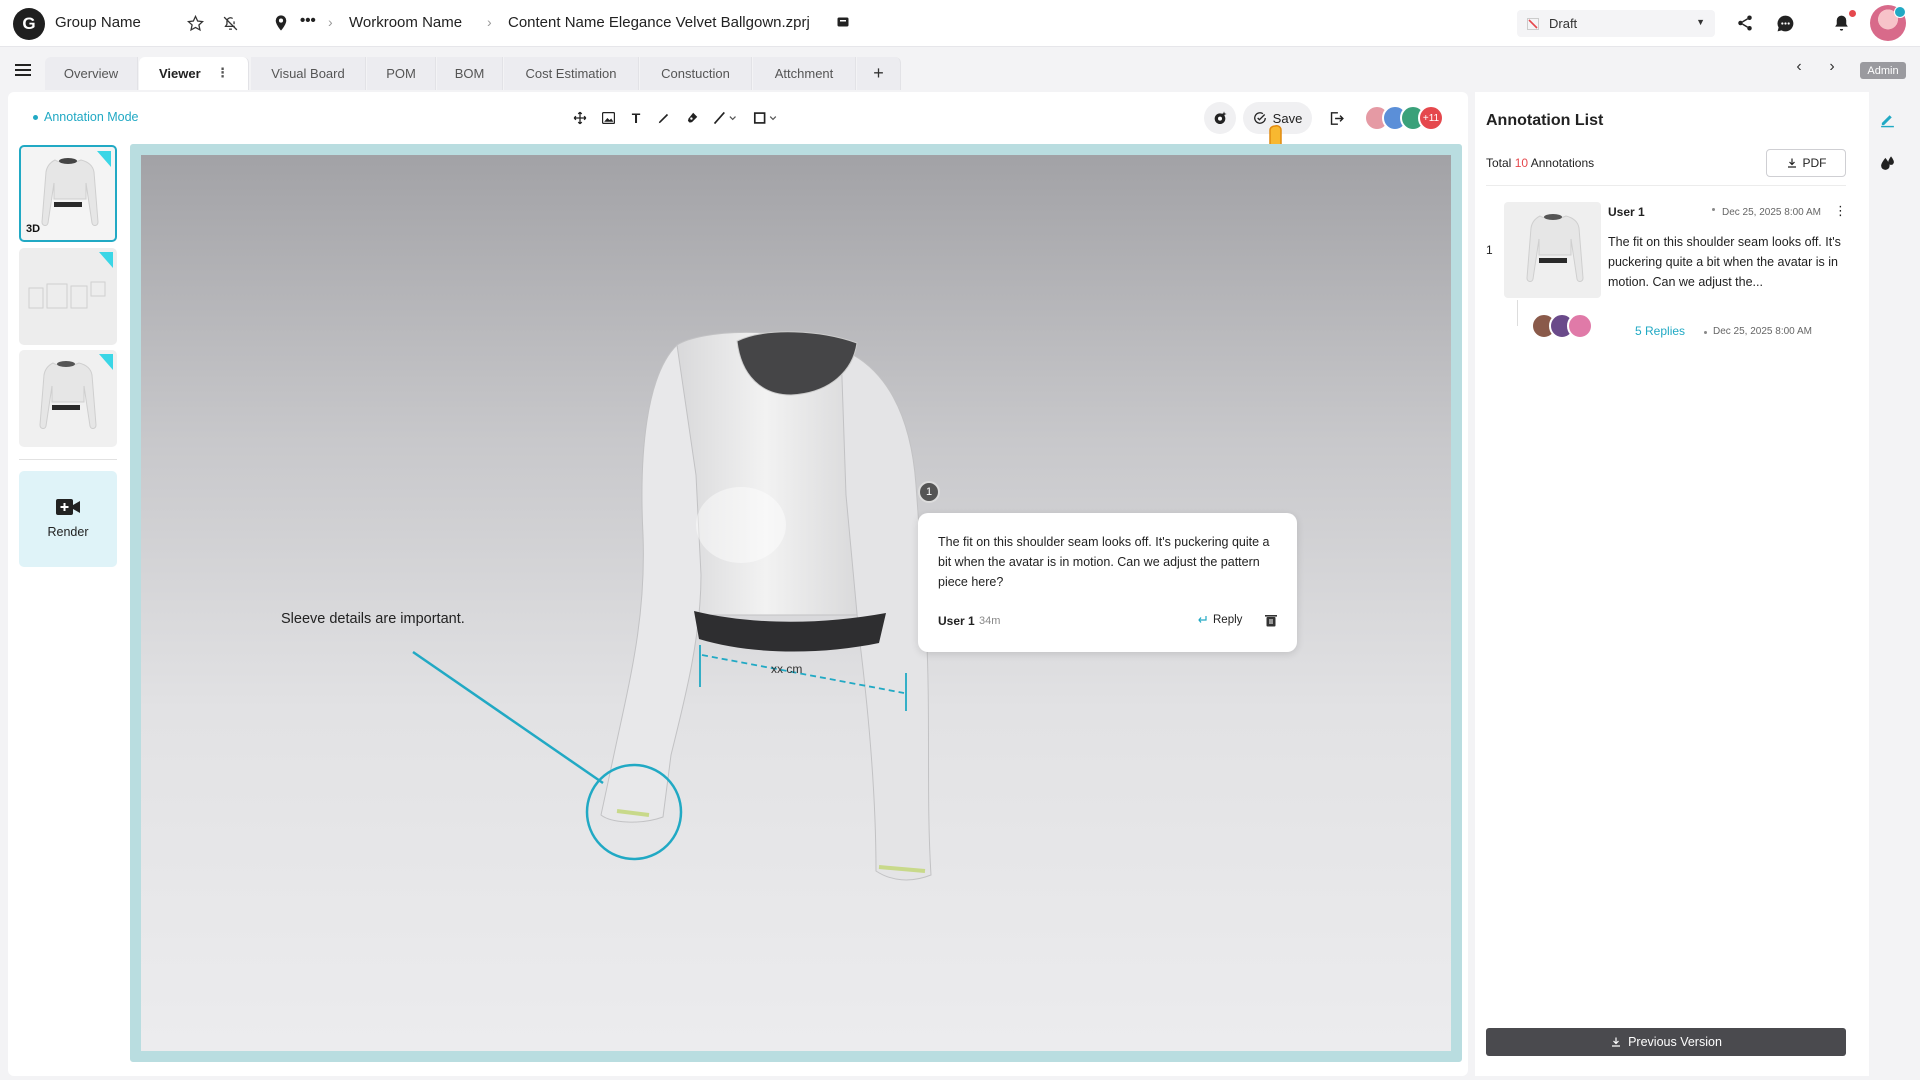 This screenshot has height=1080, width=1920. What do you see at coordinates (956, 621) in the screenshot?
I see `comment-author: User 1` at bounding box center [956, 621].